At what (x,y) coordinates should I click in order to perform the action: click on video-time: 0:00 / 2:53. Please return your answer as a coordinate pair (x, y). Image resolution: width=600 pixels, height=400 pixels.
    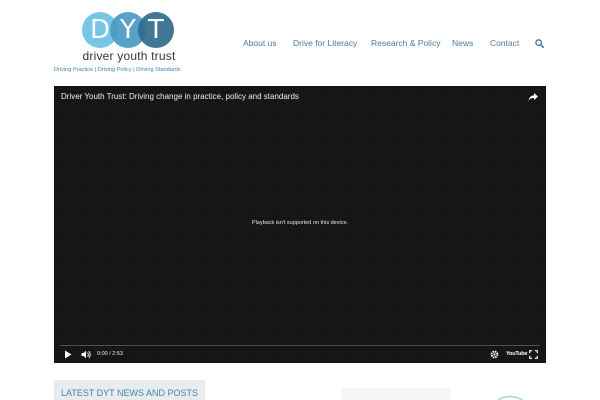
    Looking at the image, I should click on (110, 354).